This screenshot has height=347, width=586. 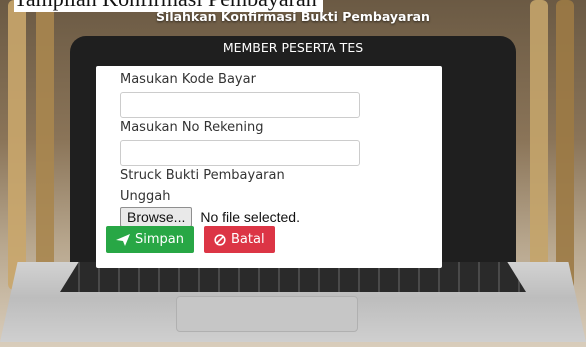 What do you see at coordinates (240, 153) in the screenshot?
I see `no-rekening-input` at bounding box center [240, 153].